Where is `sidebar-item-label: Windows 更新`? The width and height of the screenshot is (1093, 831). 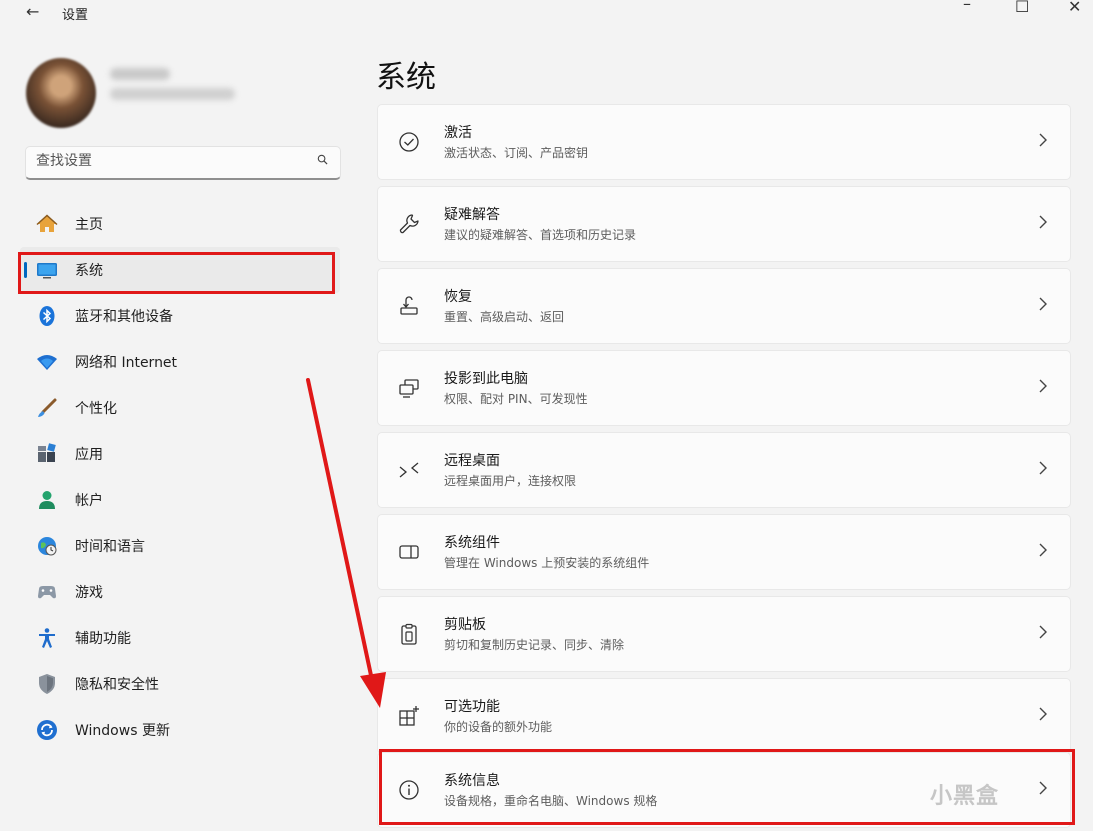
sidebar-item-label: Windows 更新 is located at coordinates (122, 731).